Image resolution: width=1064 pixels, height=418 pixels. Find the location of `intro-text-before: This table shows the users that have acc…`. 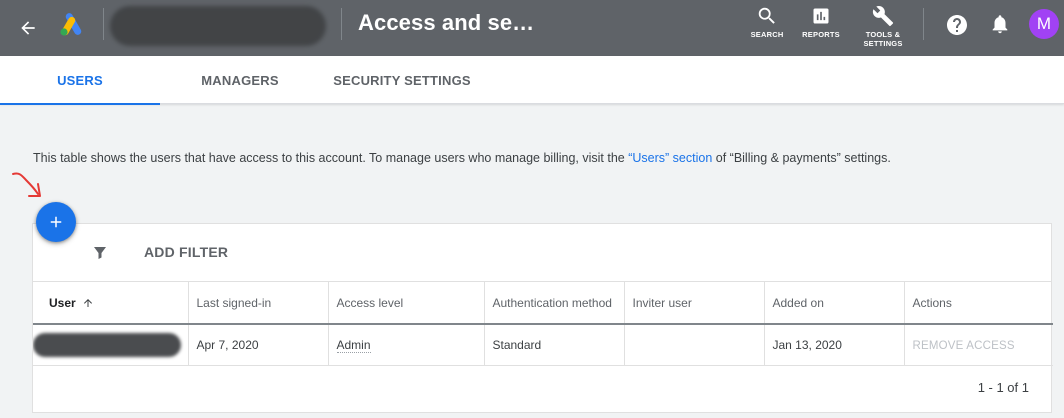

intro-text-before: This table shows the users that have acc… is located at coordinates (331, 158).